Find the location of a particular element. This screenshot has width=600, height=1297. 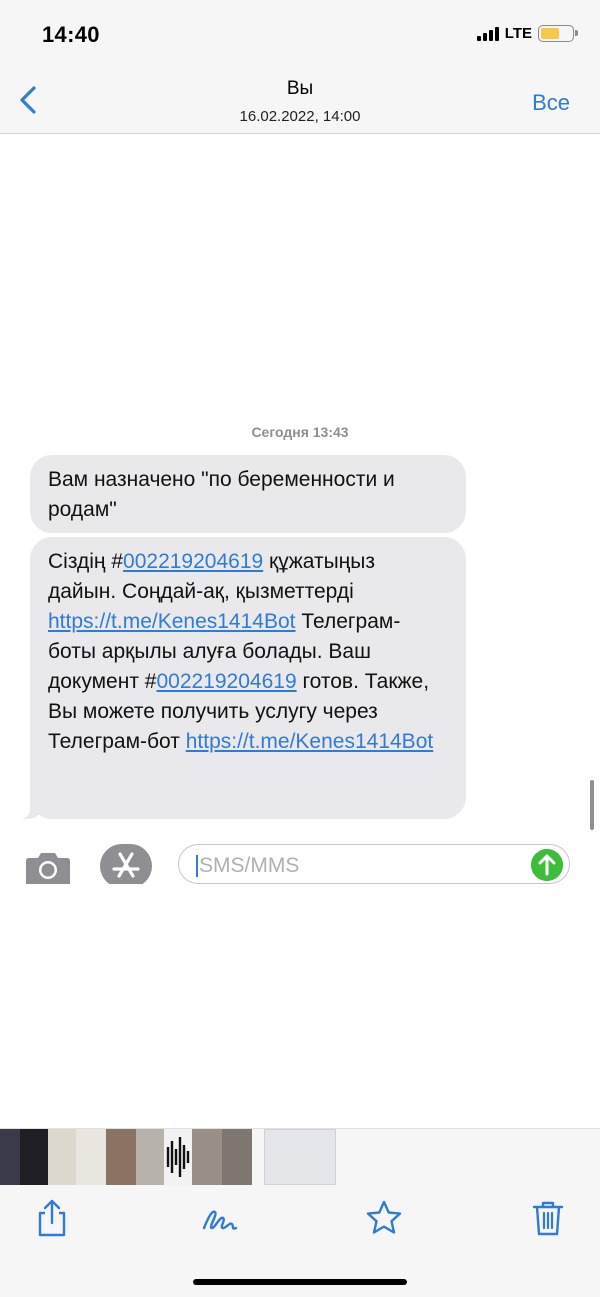

message-bubble: Вам назначено "по беременности и родам" is located at coordinates (248, 494).